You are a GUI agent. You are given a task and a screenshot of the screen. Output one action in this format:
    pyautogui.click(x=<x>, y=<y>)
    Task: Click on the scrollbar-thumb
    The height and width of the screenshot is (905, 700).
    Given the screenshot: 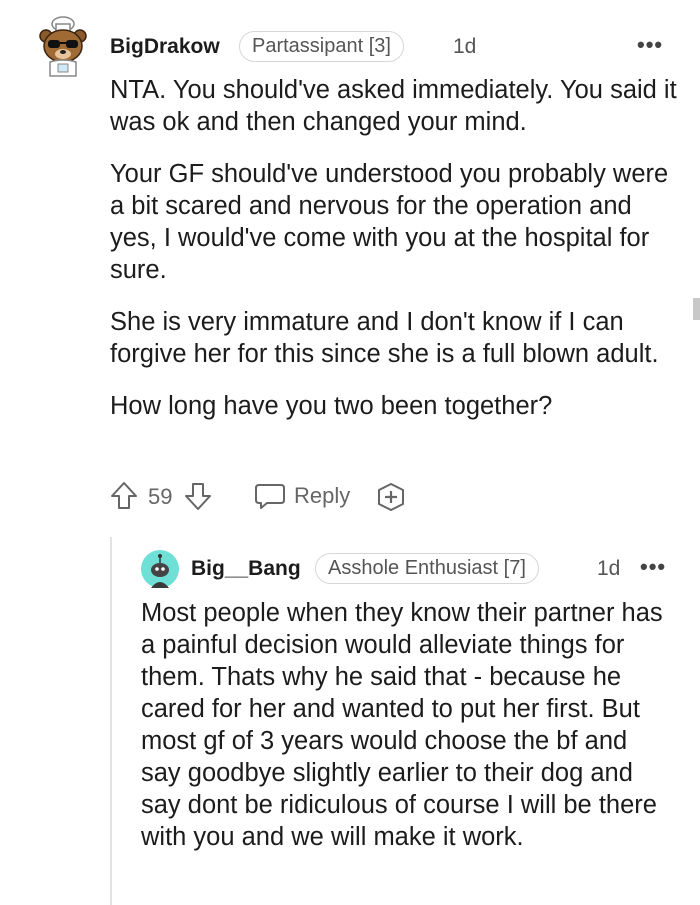 What is the action you would take?
    pyautogui.click(x=696, y=309)
    